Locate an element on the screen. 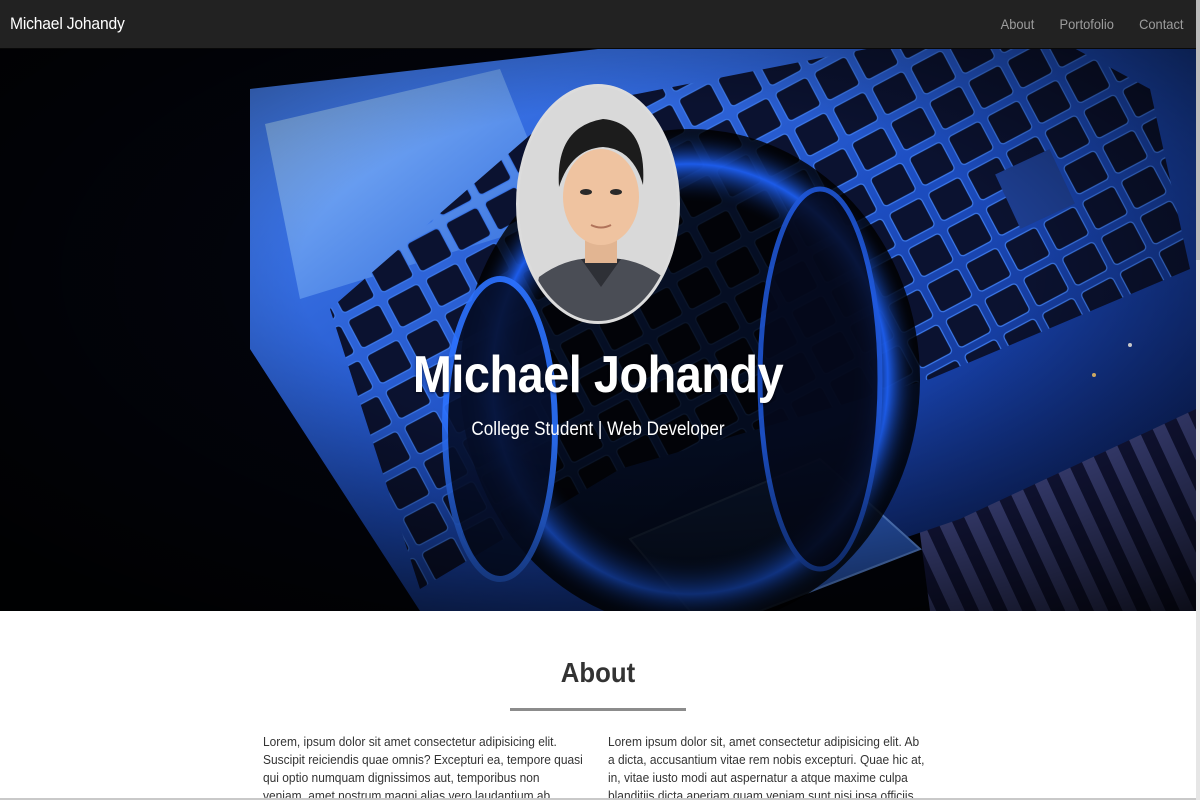  nav-links: About Portofolio Contact is located at coordinates (1082, 24).